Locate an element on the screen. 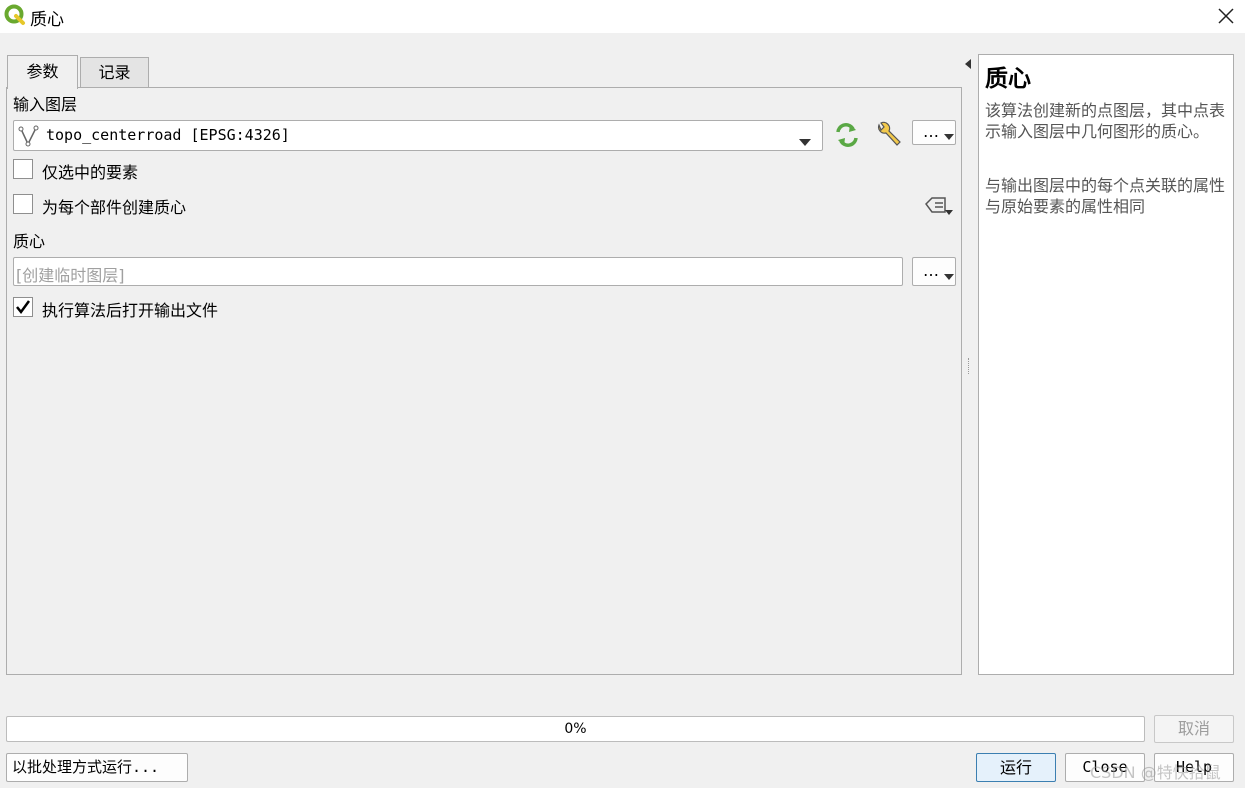 The width and height of the screenshot is (1245, 788). window-title: 质心 is located at coordinates (47, 20).